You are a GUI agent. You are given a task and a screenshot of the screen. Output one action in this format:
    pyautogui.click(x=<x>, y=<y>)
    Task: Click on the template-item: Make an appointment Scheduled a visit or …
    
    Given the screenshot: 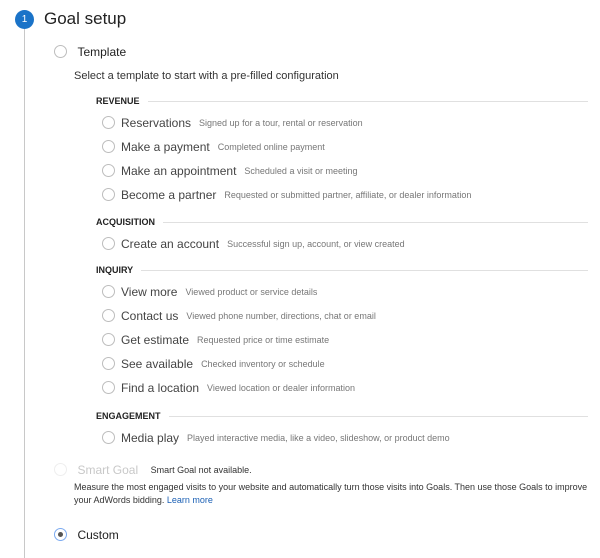 What is the action you would take?
    pyautogui.click(x=229, y=171)
    